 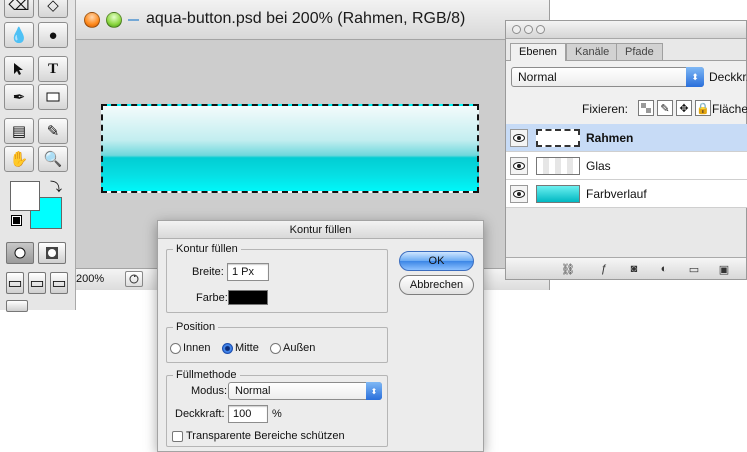 What do you see at coordinates (703, 108) in the screenshot?
I see `lock-all-icon: 🔒` at bounding box center [703, 108].